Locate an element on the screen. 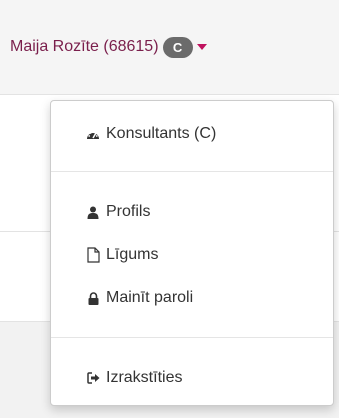 Image resolution: width=339 pixels, height=418 pixels. dashboard-icon is located at coordinates (93, 134).